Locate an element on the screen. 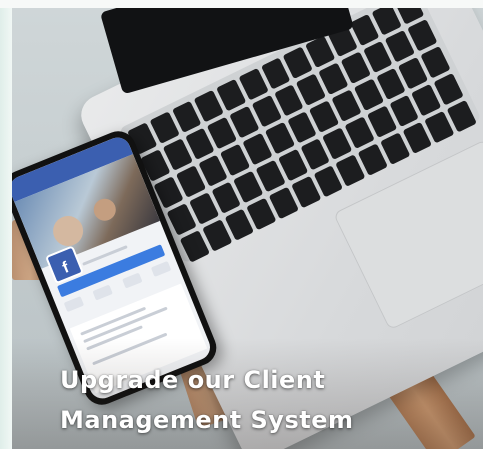 Image resolution: width=483 pixels, height=457 pixels. top-edge is located at coordinates (241, 4).